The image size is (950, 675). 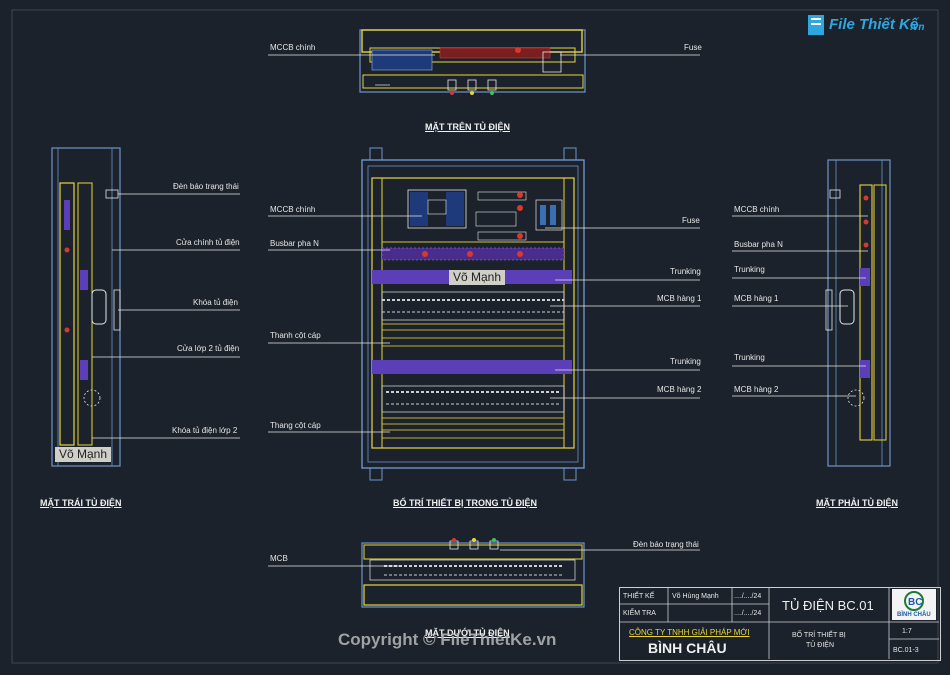 I want to click on label-right-busbar: Busbar pha N, so click(x=758, y=244).